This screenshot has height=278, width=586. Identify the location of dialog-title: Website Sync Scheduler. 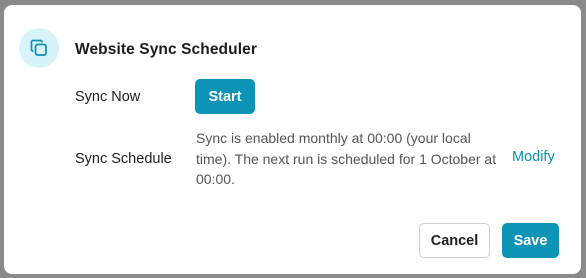
(166, 49).